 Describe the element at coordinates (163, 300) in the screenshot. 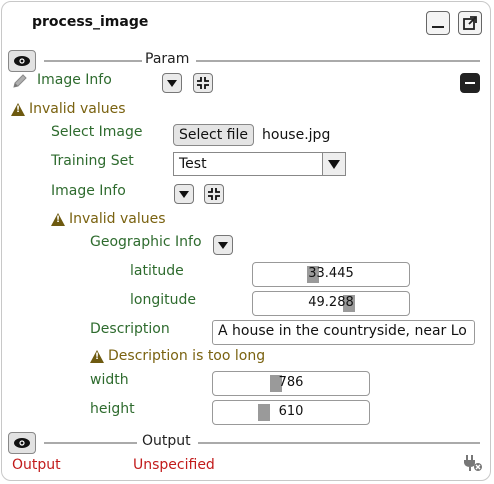

I see `longitude-label: longitude` at that location.